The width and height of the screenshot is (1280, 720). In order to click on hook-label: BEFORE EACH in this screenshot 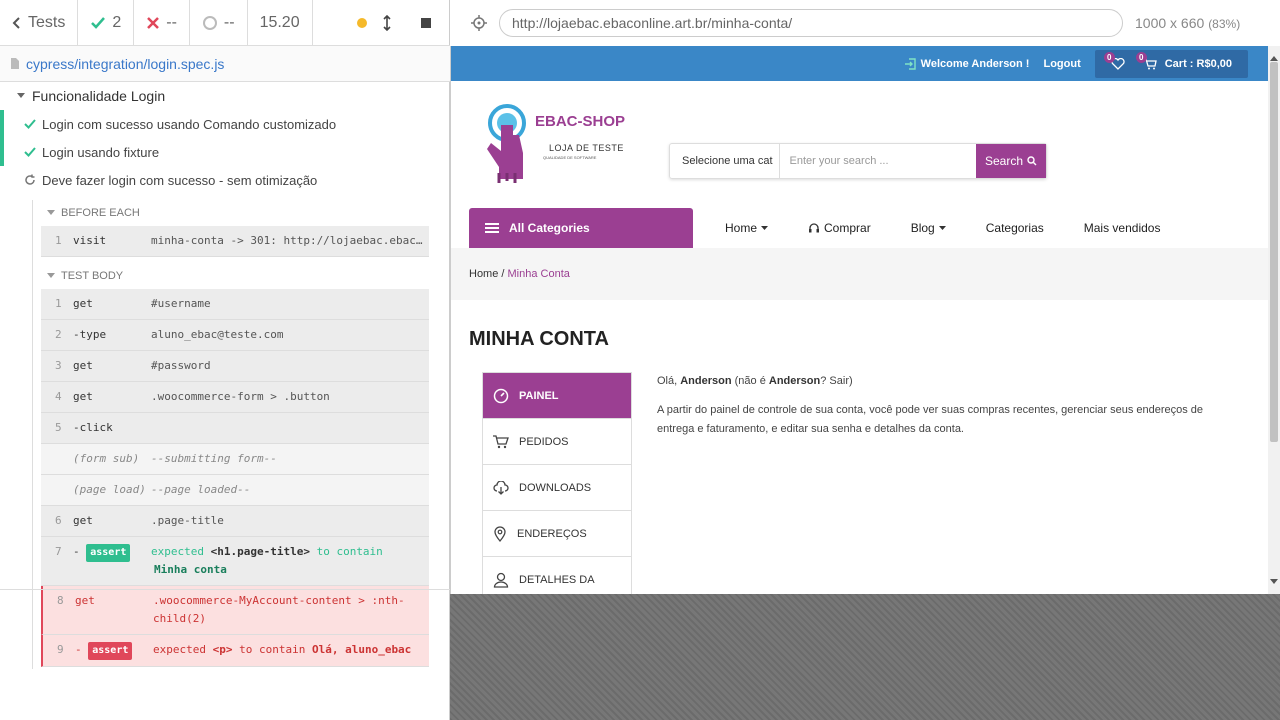, I will do `click(100, 213)`.